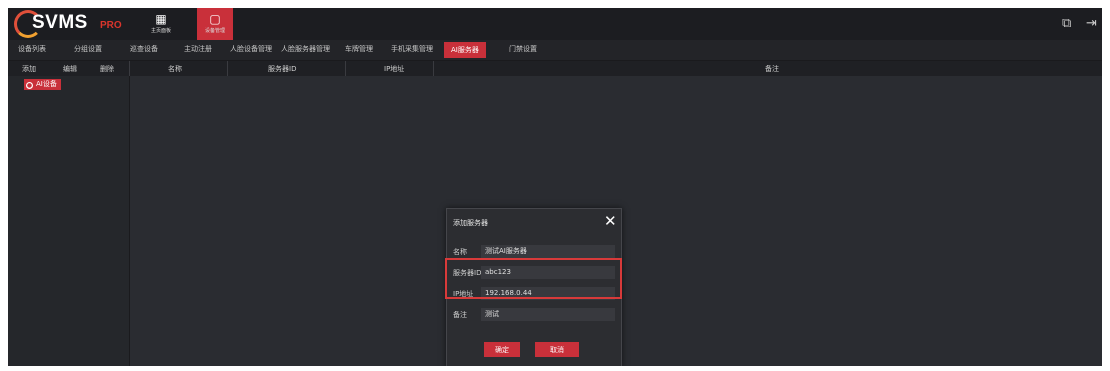 The width and height of the screenshot is (1110, 371). What do you see at coordinates (394, 69) in the screenshot?
I see `column-header-ip: IP地址` at bounding box center [394, 69].